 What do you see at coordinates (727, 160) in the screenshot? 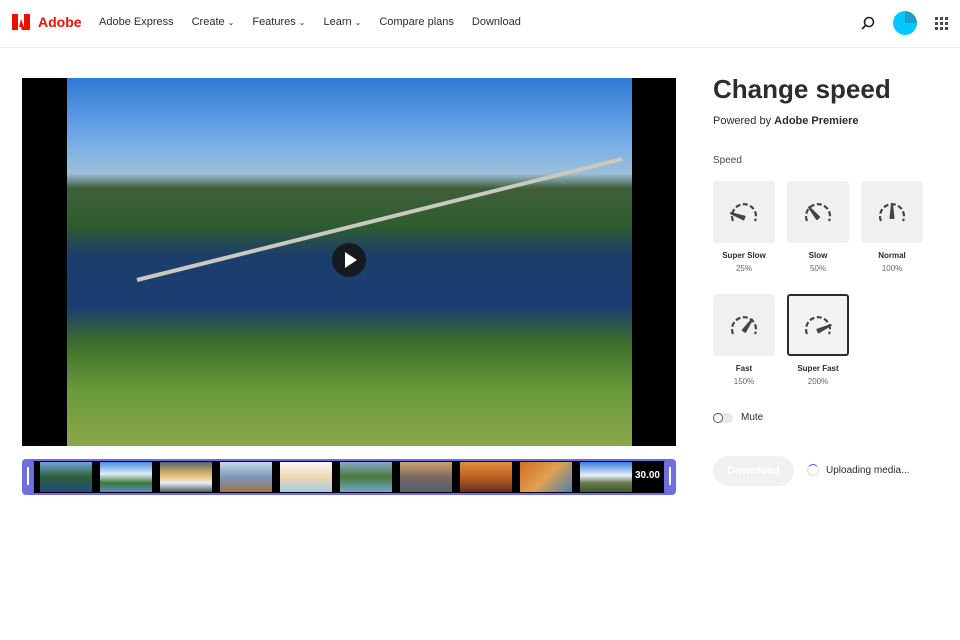
I see `speed-label: Speed` at bounding box center [727, 160].